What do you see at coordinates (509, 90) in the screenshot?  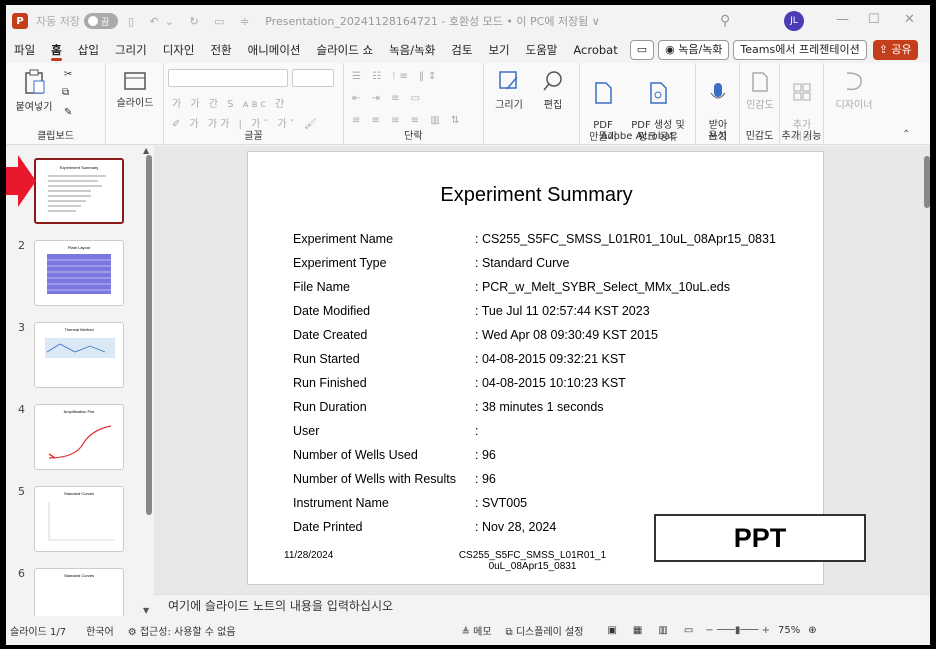 I see `draw-button: 그리기` at bounding box center [509, 90].